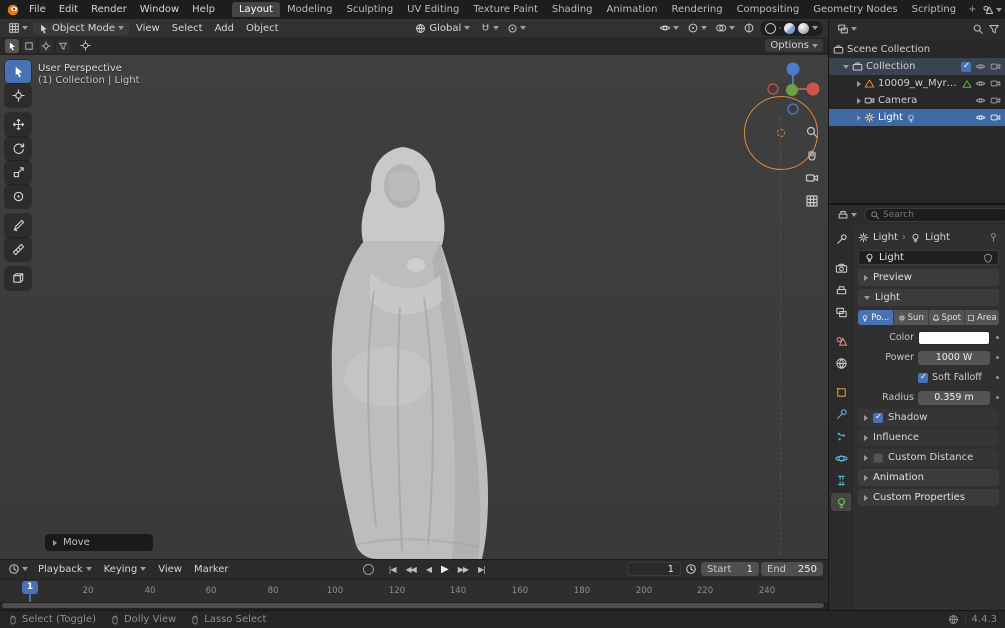 The height and width of the screenshot is (628, 1005). What do you see at coordinates (928, 297) in the screenshot?
I see `panel-light: Light` at bounding box center [928, 297].